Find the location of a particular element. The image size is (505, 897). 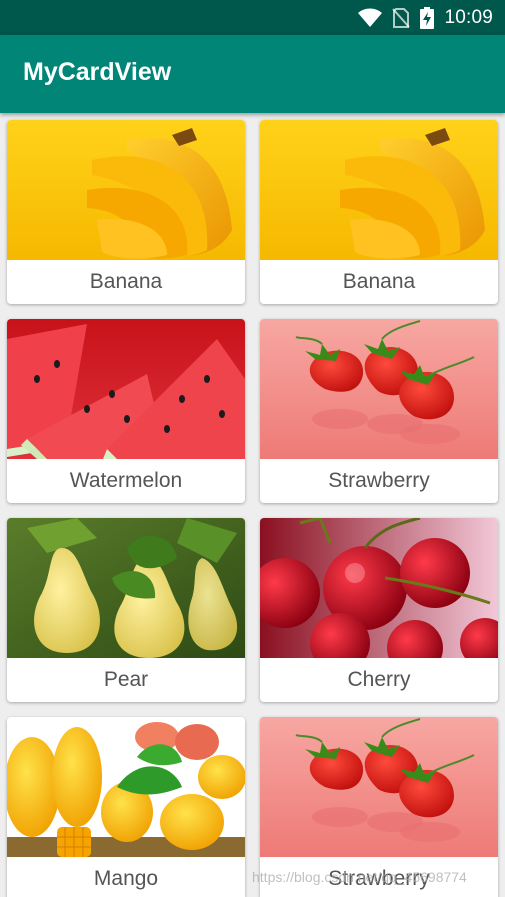

status-time: 10:09 is located at coordinates (468, 17).